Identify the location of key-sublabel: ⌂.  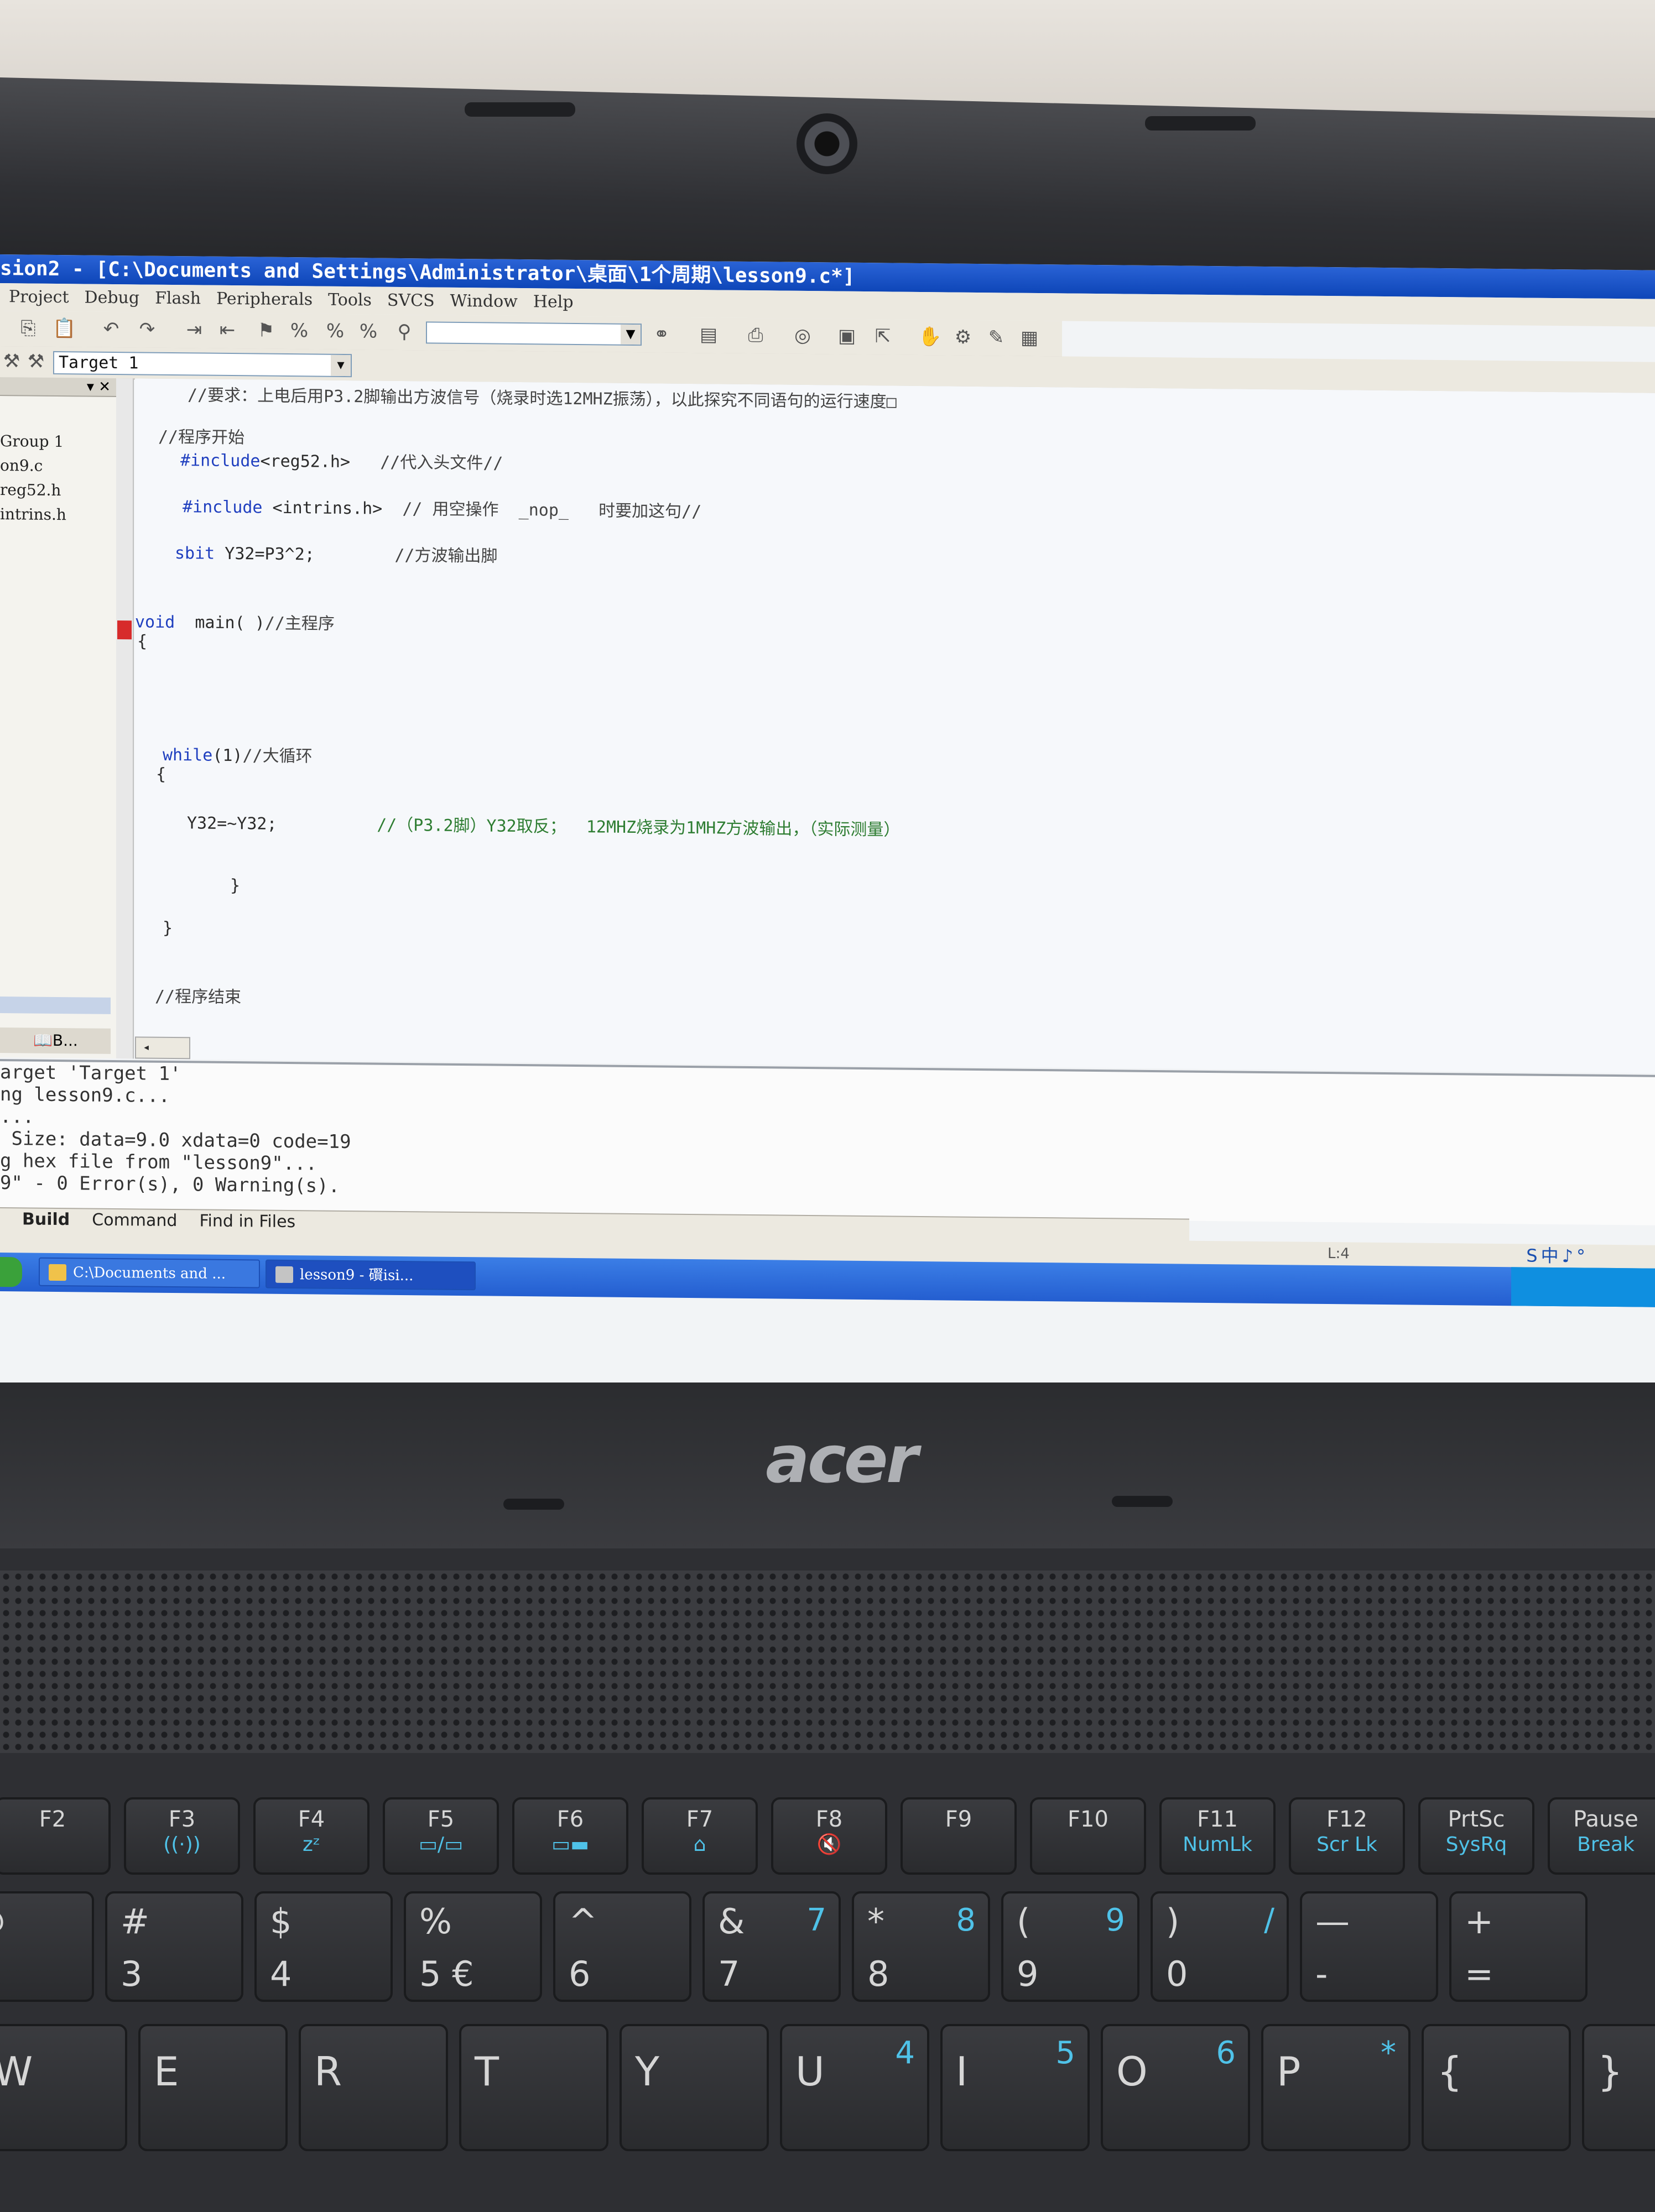
(699, 1845).